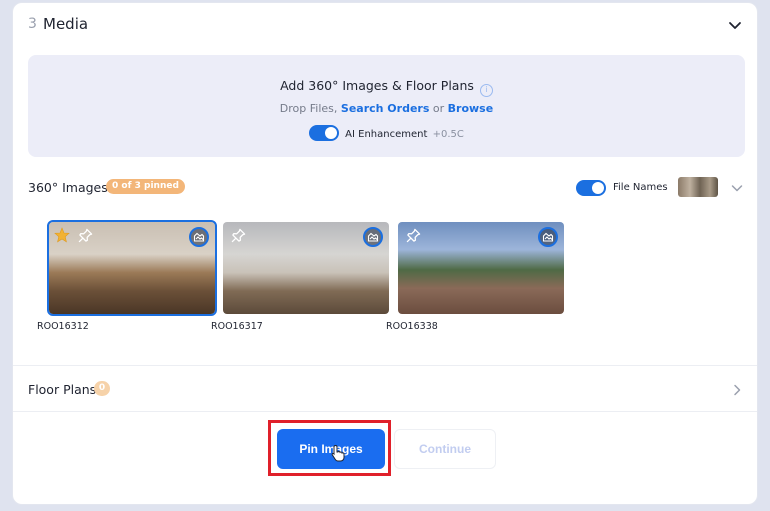 The height and width of the screenshot is (511, 770). What do you see at coordinates (32, 24) in the screenshot?
I see `section-number: 3` at bounding box center [32, 24].